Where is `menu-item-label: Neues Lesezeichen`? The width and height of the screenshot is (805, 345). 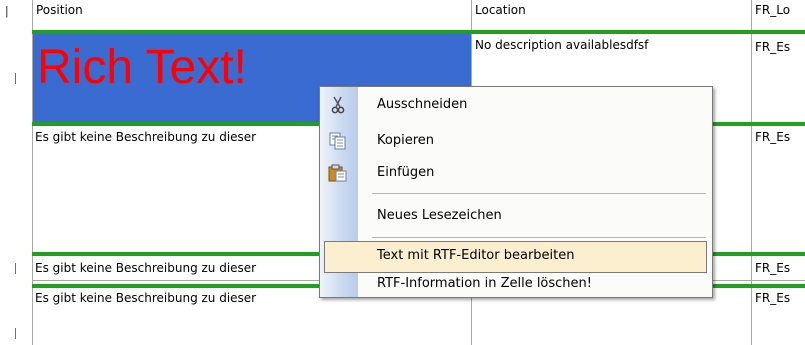 menu-item-label: Neues Lesezeichen is located at coordinates (439, 215).